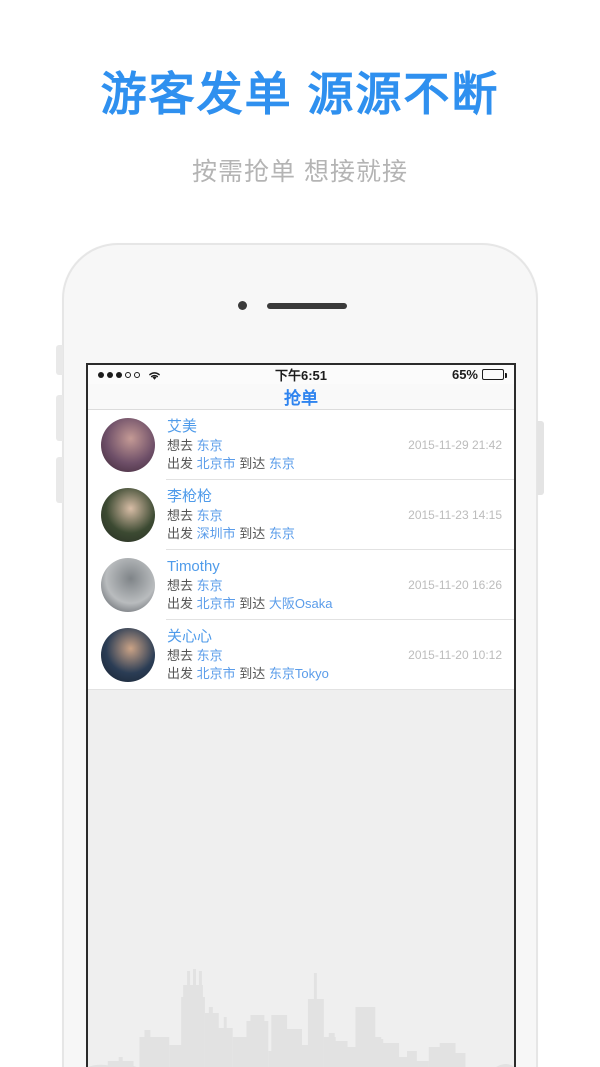  I want to click on route-line: 出发 北京市 到达 东京, so click(283, 464).